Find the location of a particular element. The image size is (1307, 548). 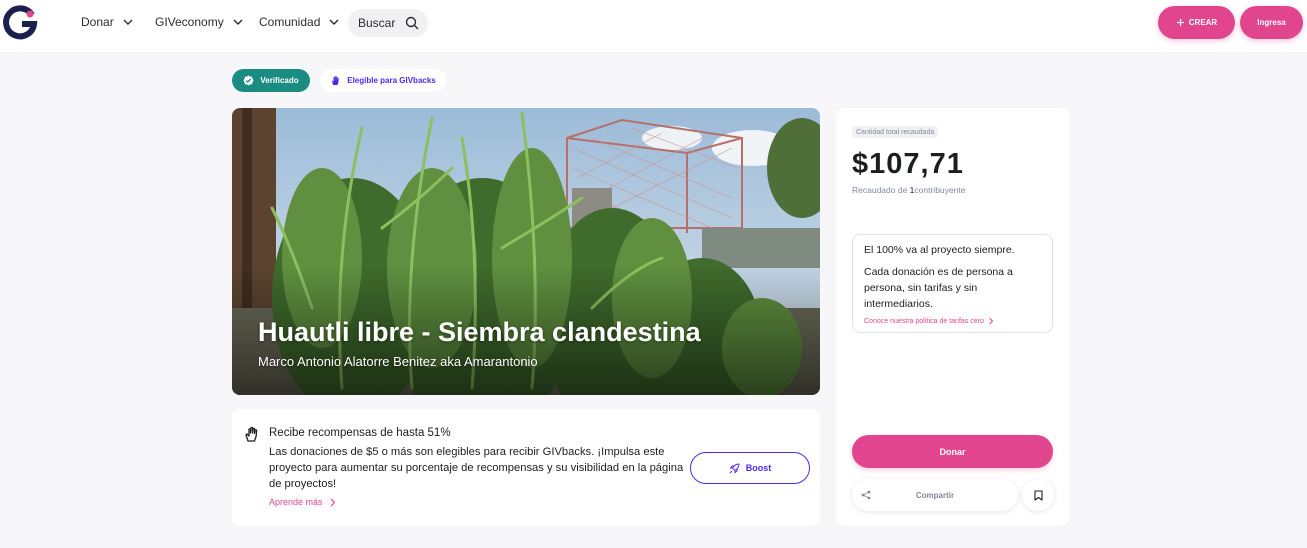

zero-fee-title: El 100% va al proyecto siempre. is located at coordinates (939, 250).